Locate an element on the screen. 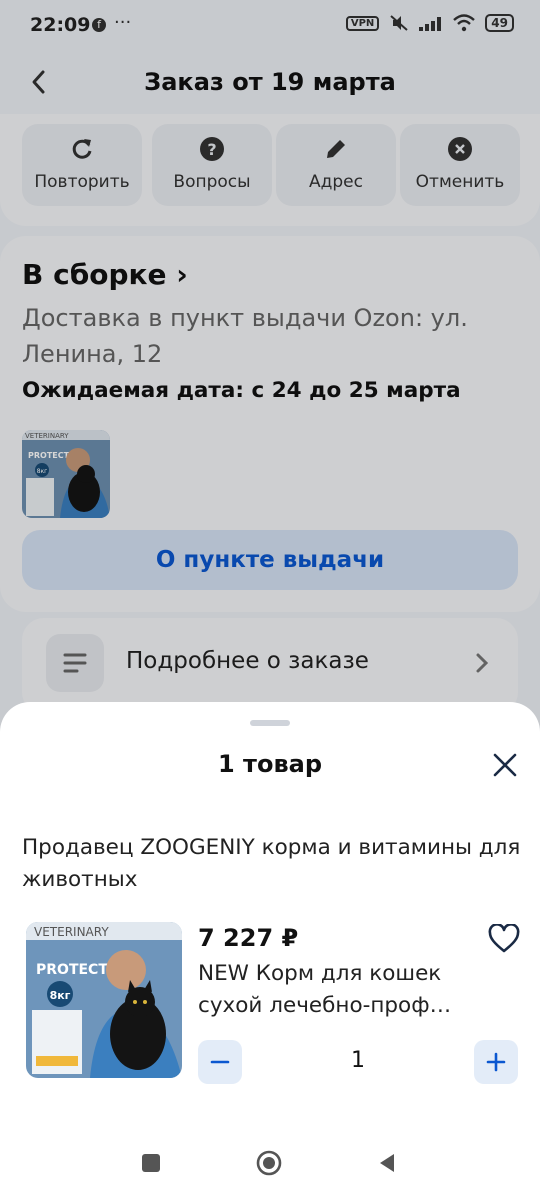 The width and height of the screenshot is (540, 1200). recents-button is located at coordinates (151, 1163).